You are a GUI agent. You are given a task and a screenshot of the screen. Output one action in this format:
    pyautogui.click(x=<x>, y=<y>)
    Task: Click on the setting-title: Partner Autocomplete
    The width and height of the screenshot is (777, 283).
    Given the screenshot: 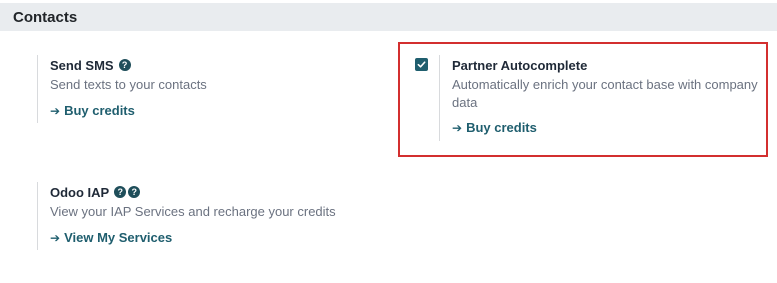 What is the action you would take?
    pyautogui.click(x=520, y=65)
    